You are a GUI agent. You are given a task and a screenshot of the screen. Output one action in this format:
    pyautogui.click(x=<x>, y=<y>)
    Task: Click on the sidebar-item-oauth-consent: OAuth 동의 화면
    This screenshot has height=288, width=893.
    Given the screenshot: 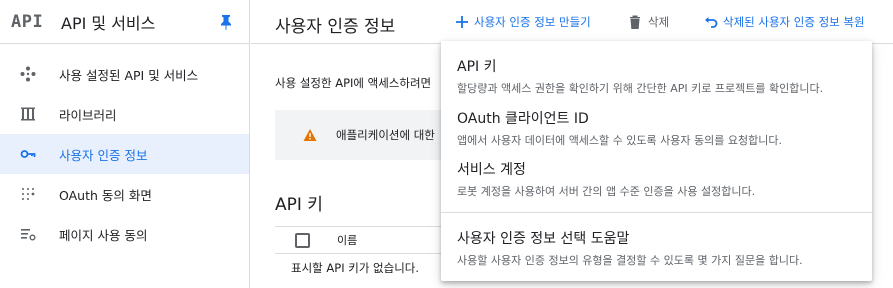 What is the action you would take?
    pyautogui.click(x=124, y=194)
    